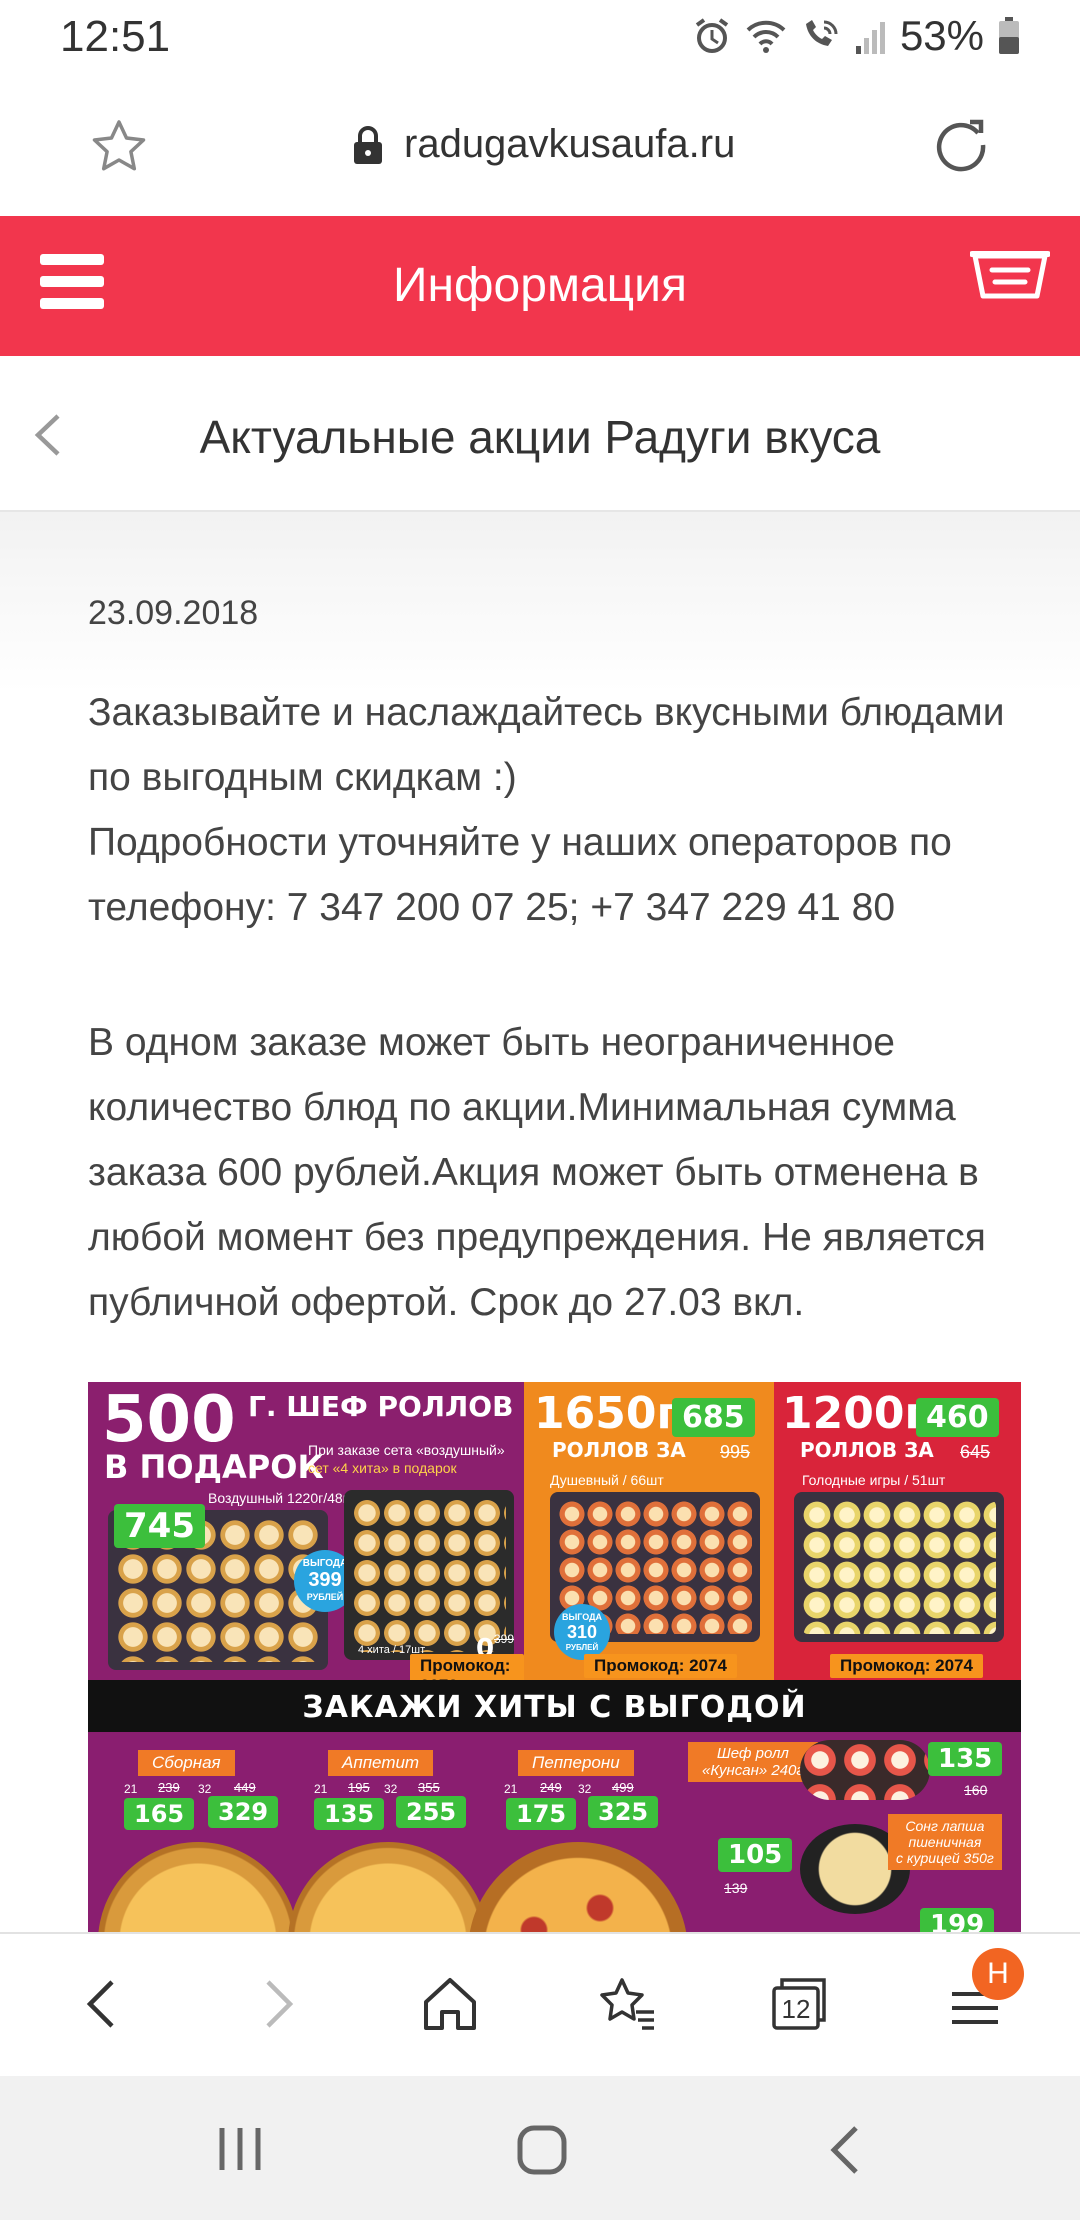  What do you see at coordinates (585, 1789) in the screenshot?
I see `size-large-3: 32` at bounding box center [585, 1789].